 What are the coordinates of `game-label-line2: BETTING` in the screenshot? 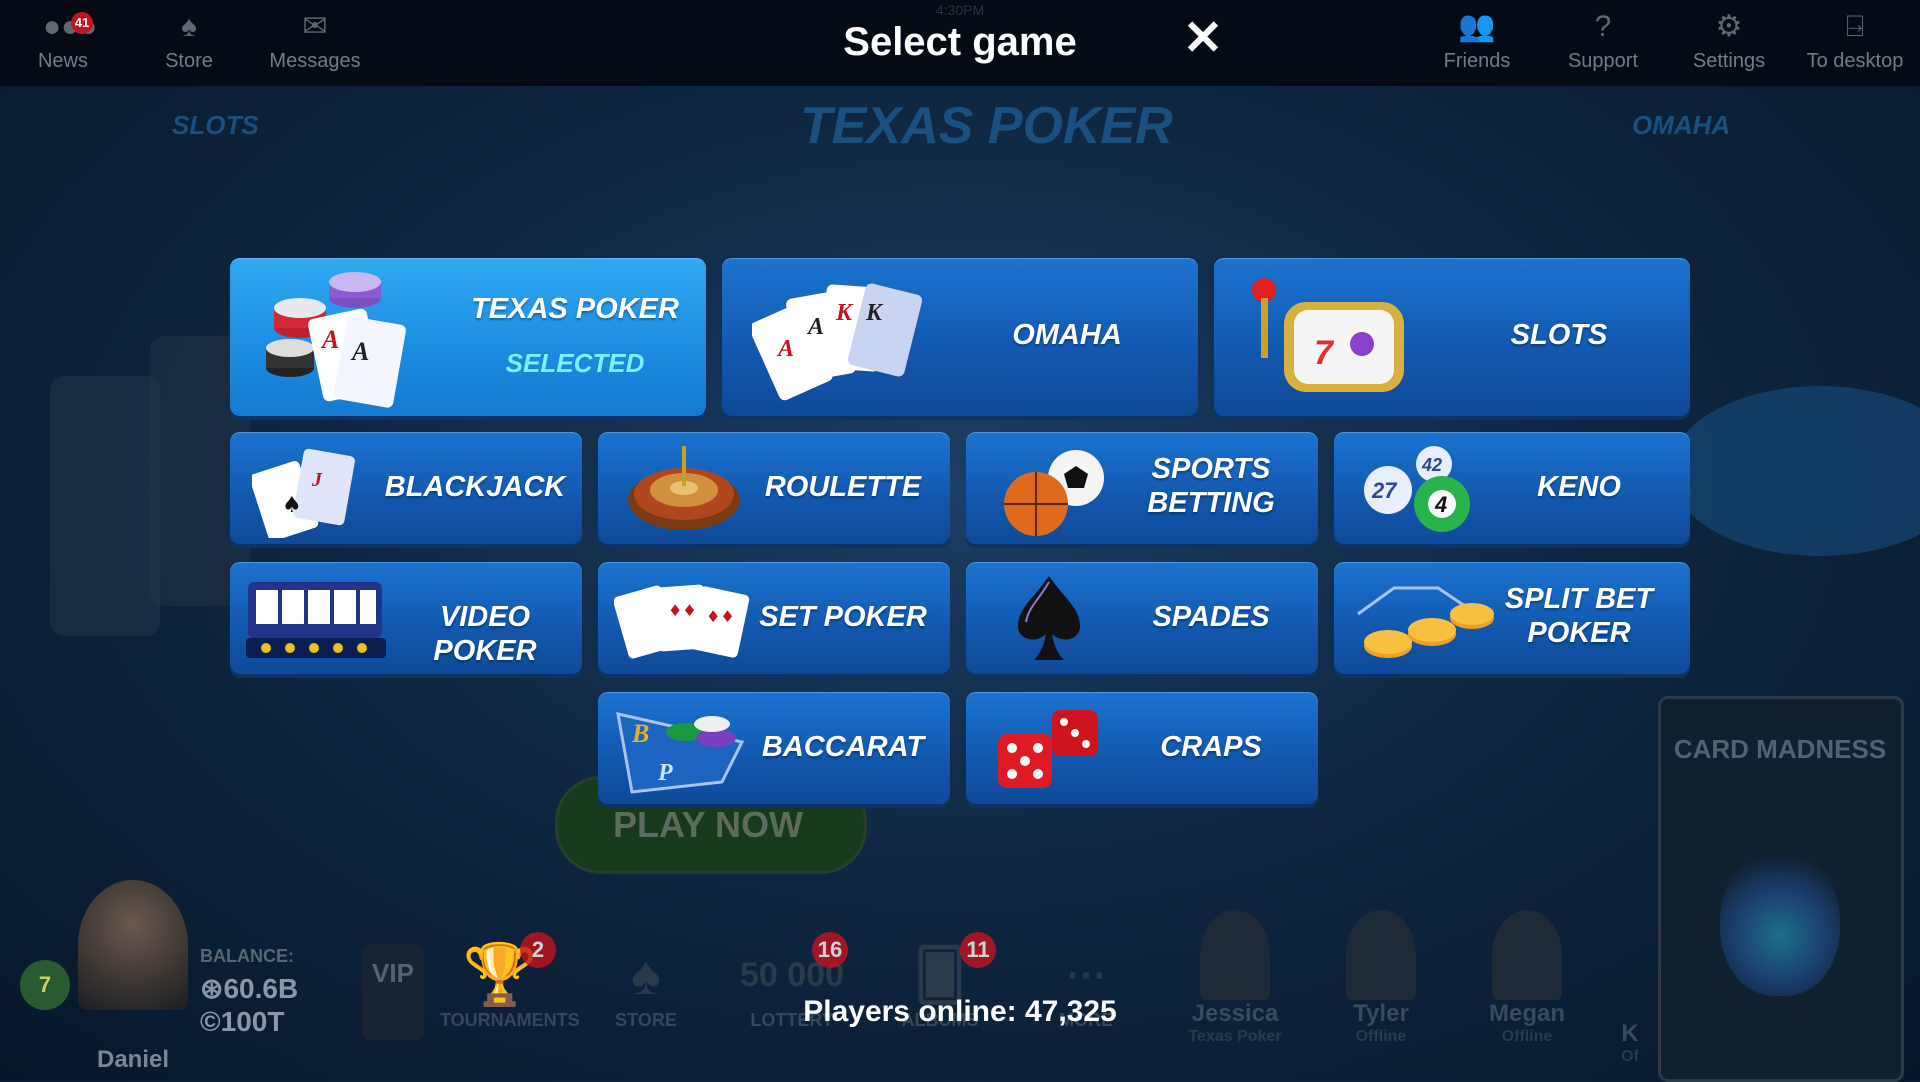 It's located at (1211, 503).